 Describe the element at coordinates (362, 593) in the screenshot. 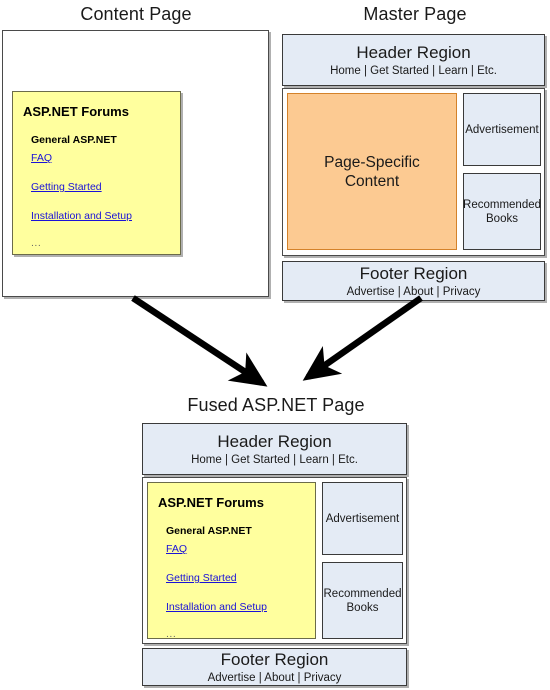

I see `fused-books-label-line1: Recommended` at that location.